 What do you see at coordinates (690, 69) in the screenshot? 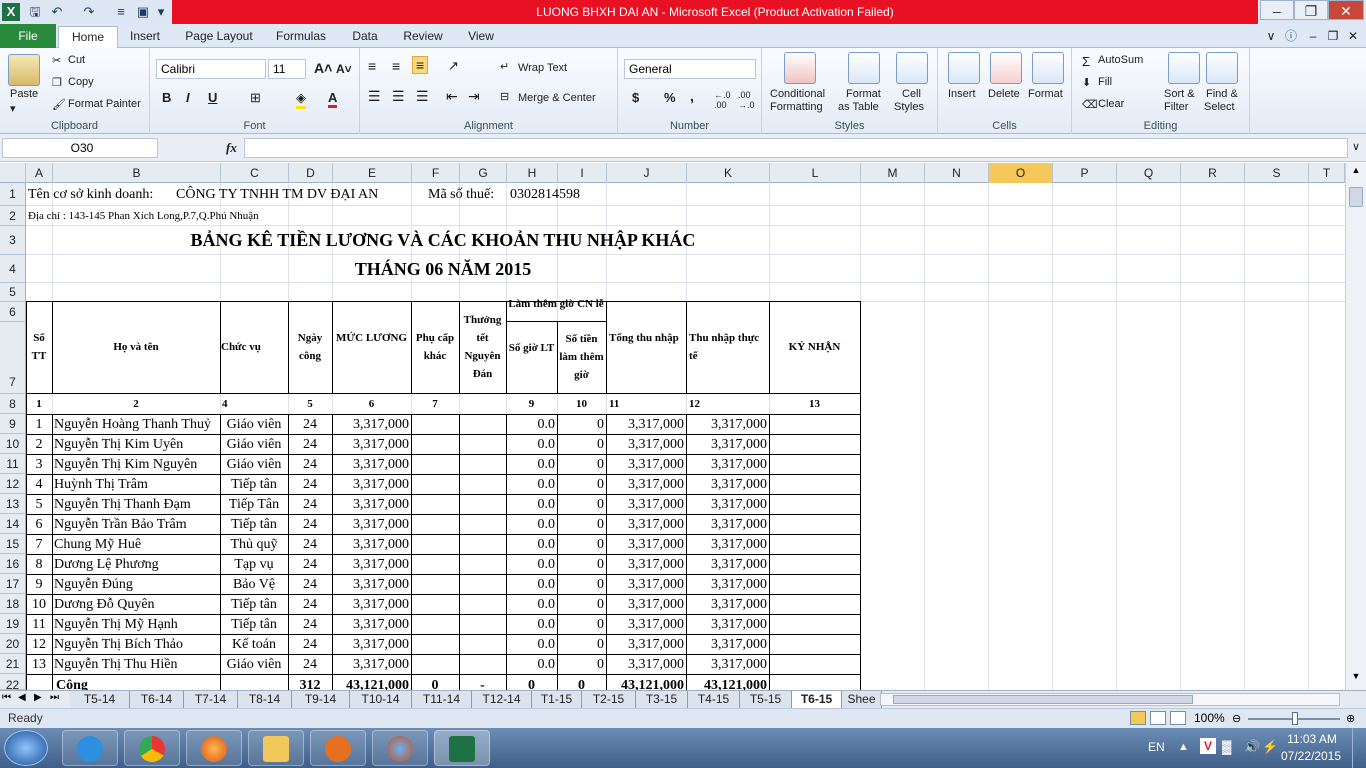
I see `number-format-select: General` at bounding box center [690, 69].